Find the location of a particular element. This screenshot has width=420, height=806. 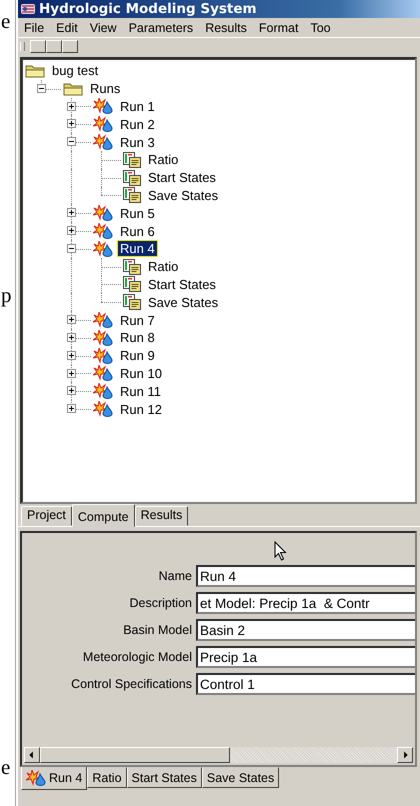

menu-item: Edit is located at coordinates (67, 27).